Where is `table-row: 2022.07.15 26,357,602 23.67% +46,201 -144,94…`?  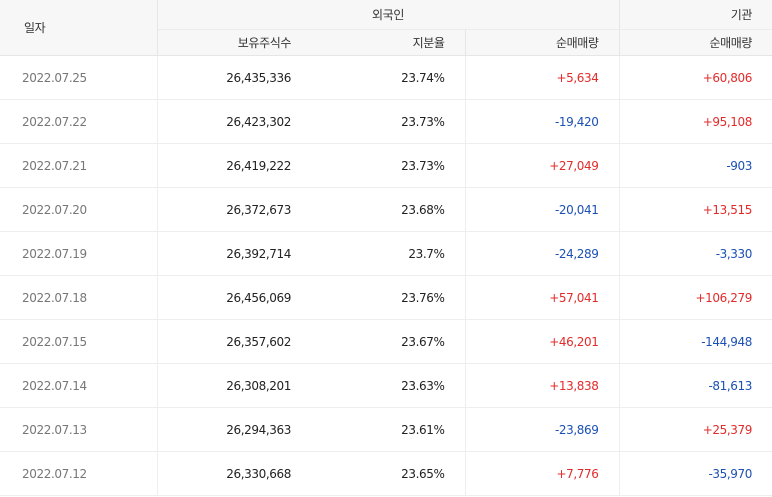 table-row: 2022.07.15 26,357,602 23.67% +46,201 -144,94… is located at coordinates (386, 341).